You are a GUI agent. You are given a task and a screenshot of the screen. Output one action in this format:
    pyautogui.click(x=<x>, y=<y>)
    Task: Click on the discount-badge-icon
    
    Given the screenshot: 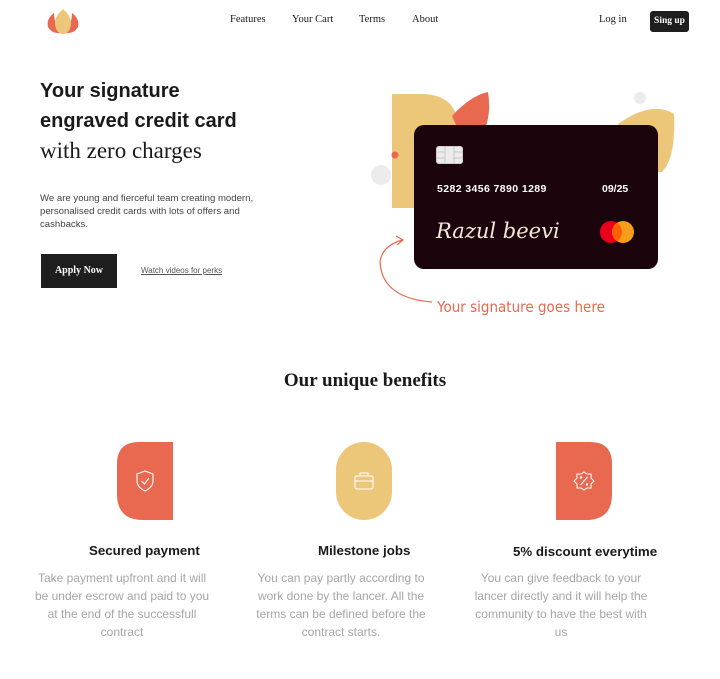 What is the action you would take?
    pyautogui.click(x=584, y=481)
    